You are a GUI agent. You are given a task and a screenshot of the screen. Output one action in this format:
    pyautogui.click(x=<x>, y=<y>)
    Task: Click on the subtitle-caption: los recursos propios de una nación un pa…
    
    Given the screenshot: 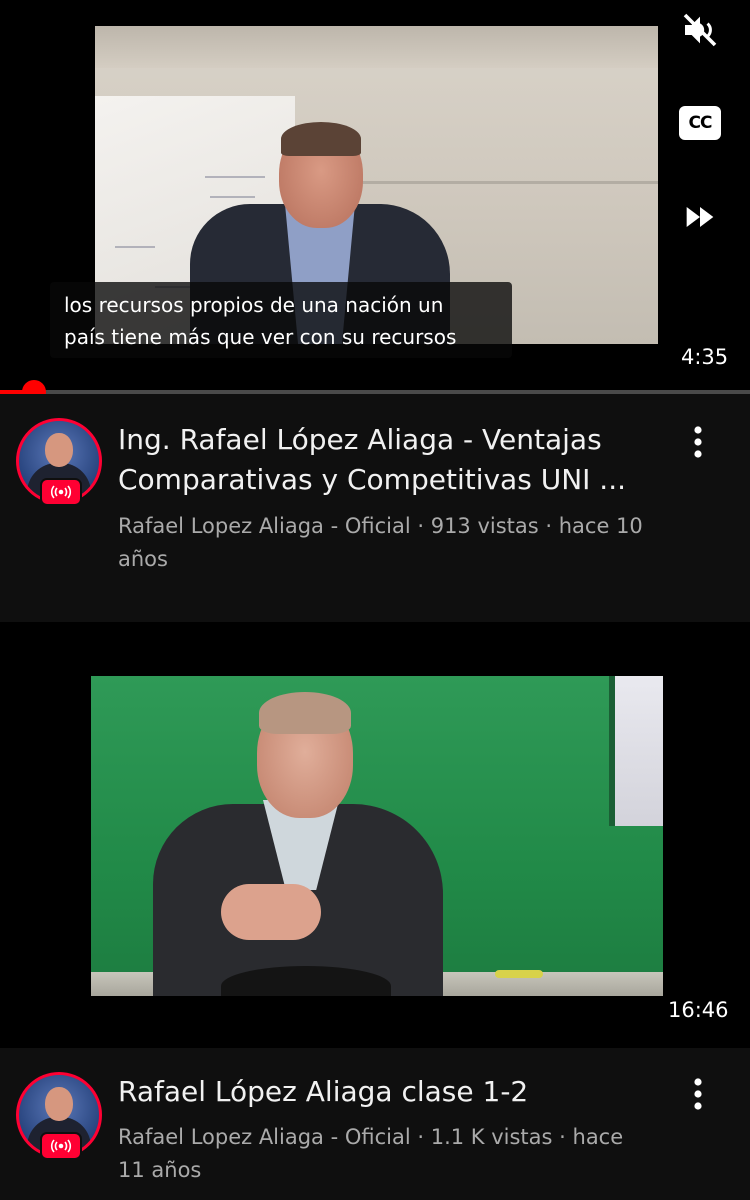 What is the action you would take?
    pyautogui.click(x=281, y=320)
    